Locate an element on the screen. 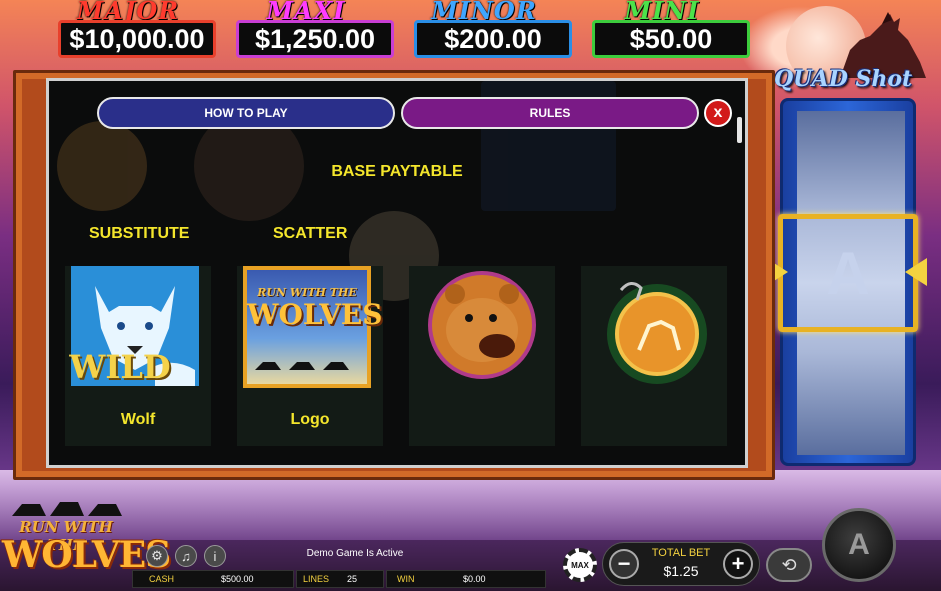  lines-label: LINES is located at coordinates (316, 579).